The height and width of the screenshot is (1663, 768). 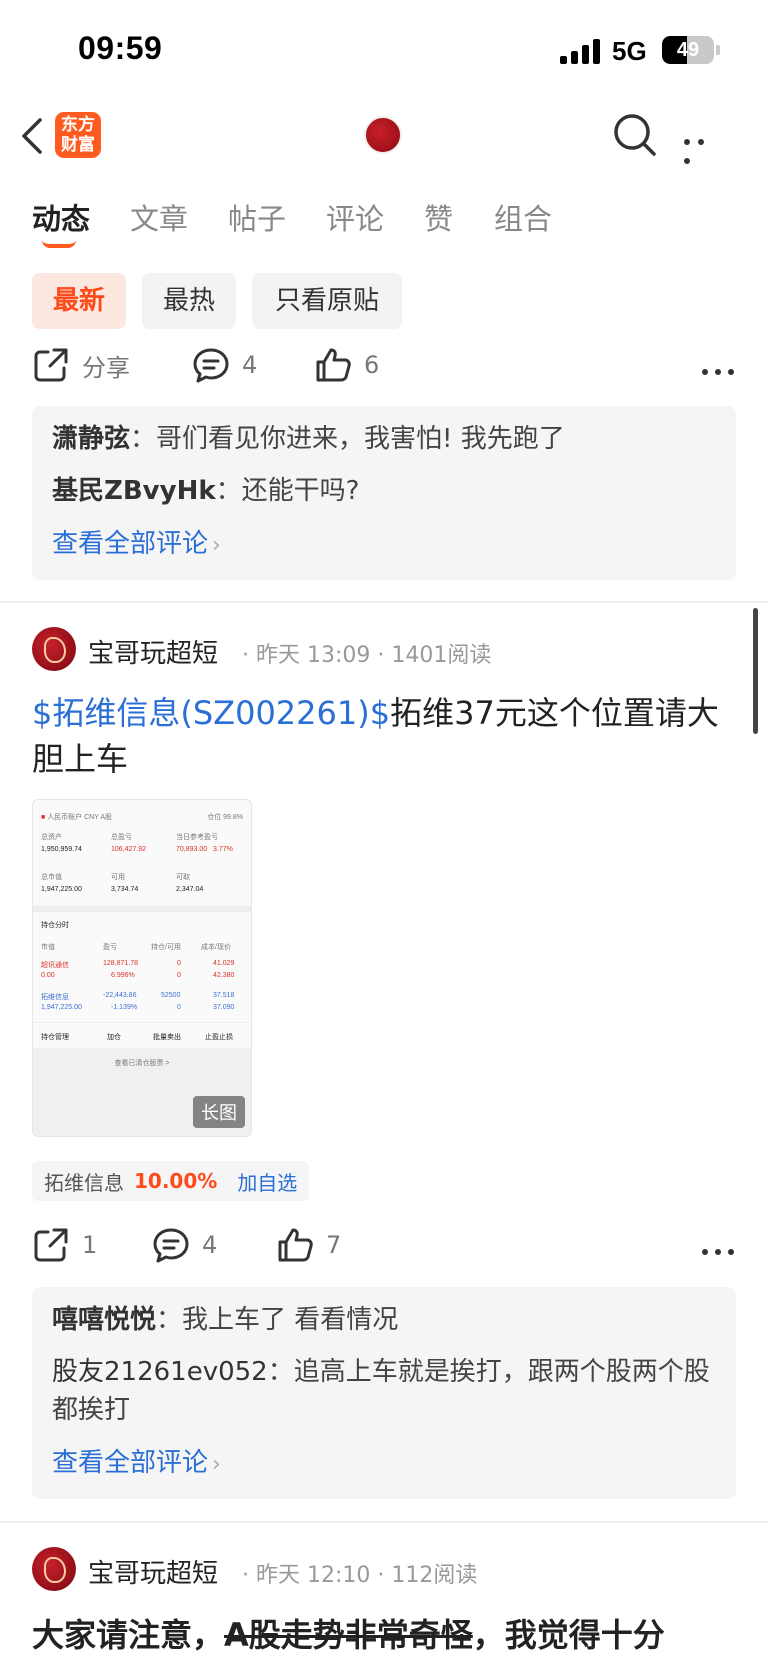 What do you see at coordinates (382, 736) in the screenshot?
I see `post2-title: $拓维信息(SZ002261)$拓维37元这个位置请大胆上车` at bounding box center [382, 736].